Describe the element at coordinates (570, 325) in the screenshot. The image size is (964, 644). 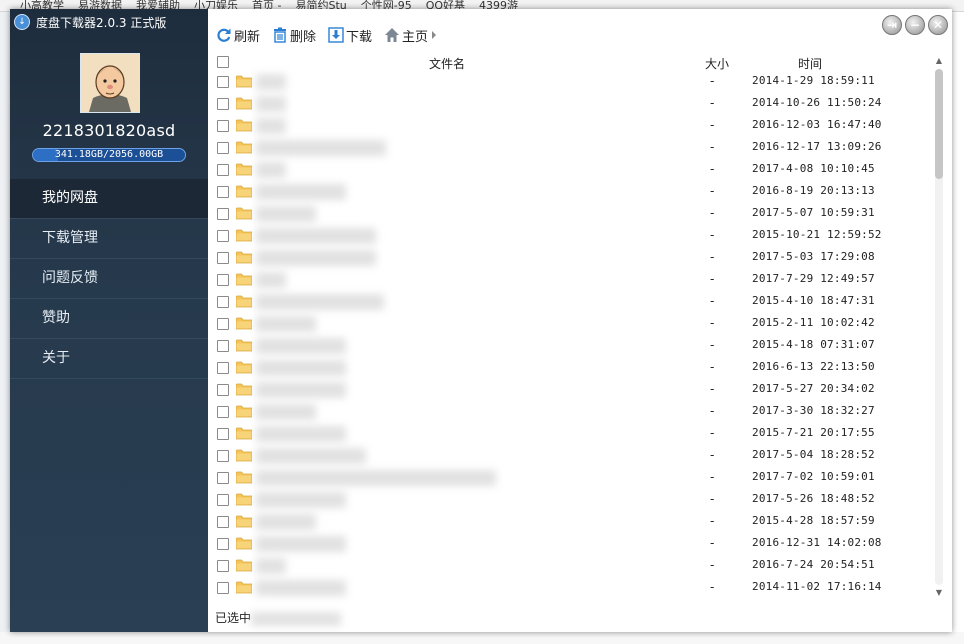
I see `table-row: - 2015-2-11 10:02:42` at that location.